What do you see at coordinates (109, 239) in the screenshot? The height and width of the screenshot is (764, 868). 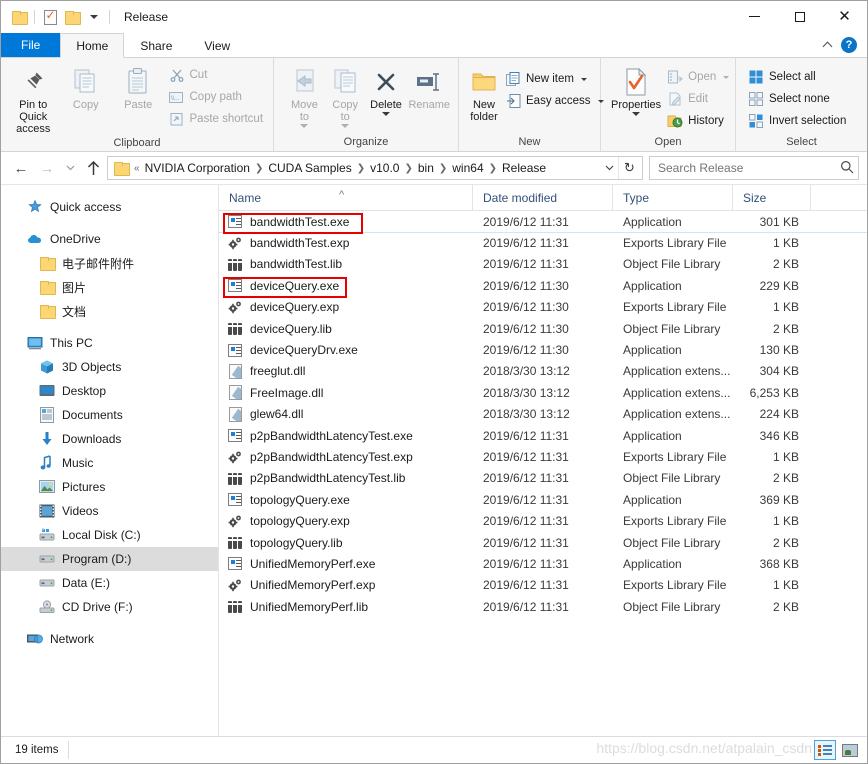 I see `sidebar-item-onedrive: OneDrive` at bounding box center [109, 239].